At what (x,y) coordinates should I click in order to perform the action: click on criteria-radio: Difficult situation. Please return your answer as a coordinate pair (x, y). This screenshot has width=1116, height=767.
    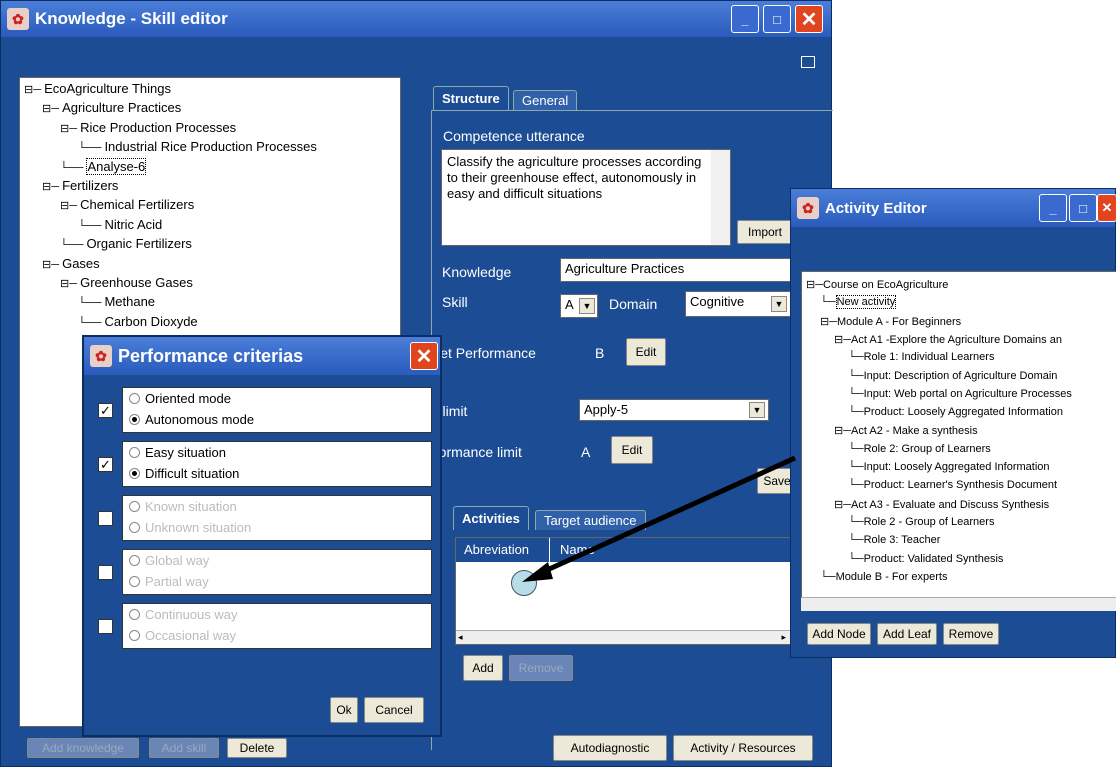
    Looking at the image, I should click on (184, 473).